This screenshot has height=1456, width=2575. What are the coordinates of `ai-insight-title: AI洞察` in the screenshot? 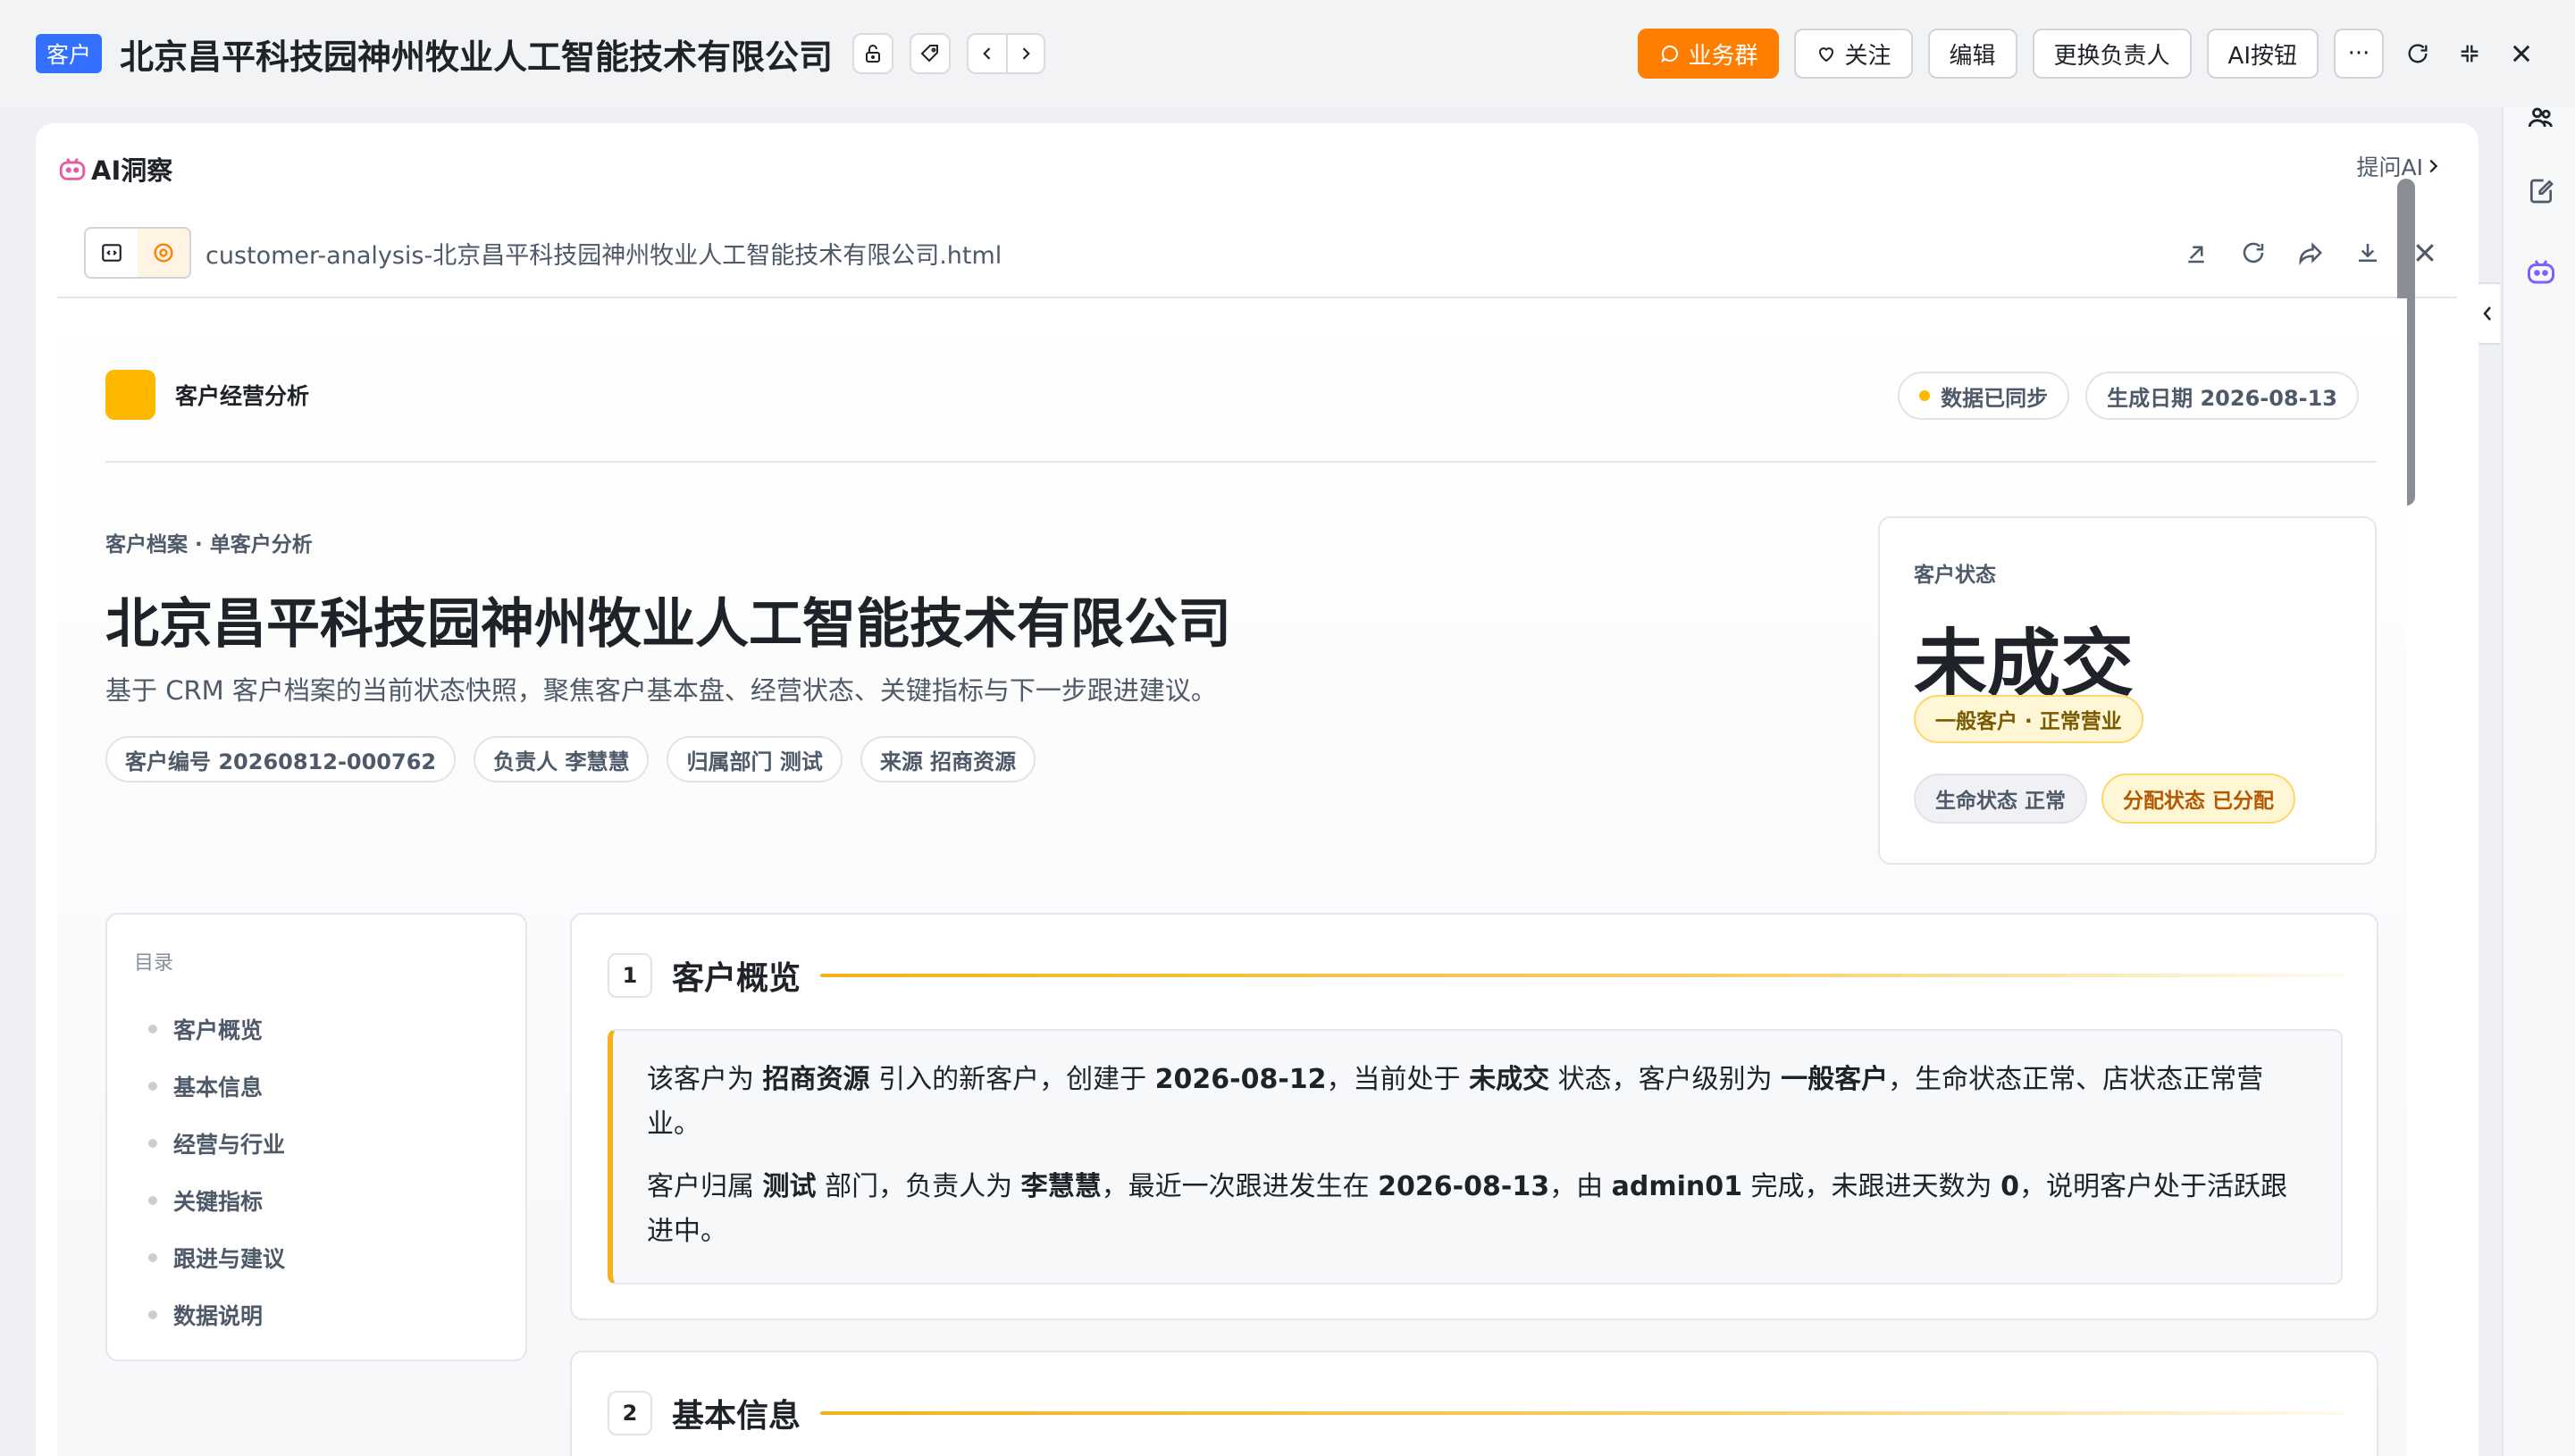 It's located at (132, 170).